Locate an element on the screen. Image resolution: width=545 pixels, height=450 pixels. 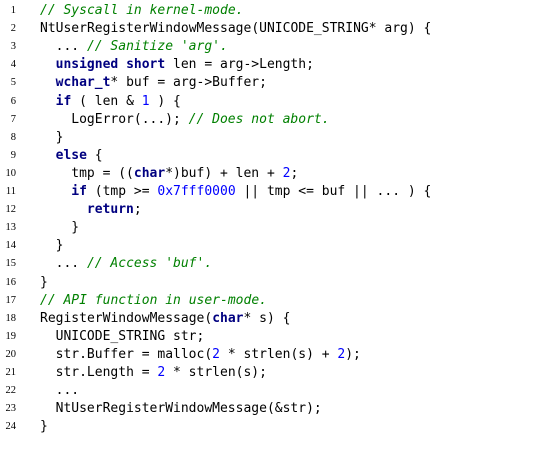
code-keyword: char is located at coordinates (228, 318).